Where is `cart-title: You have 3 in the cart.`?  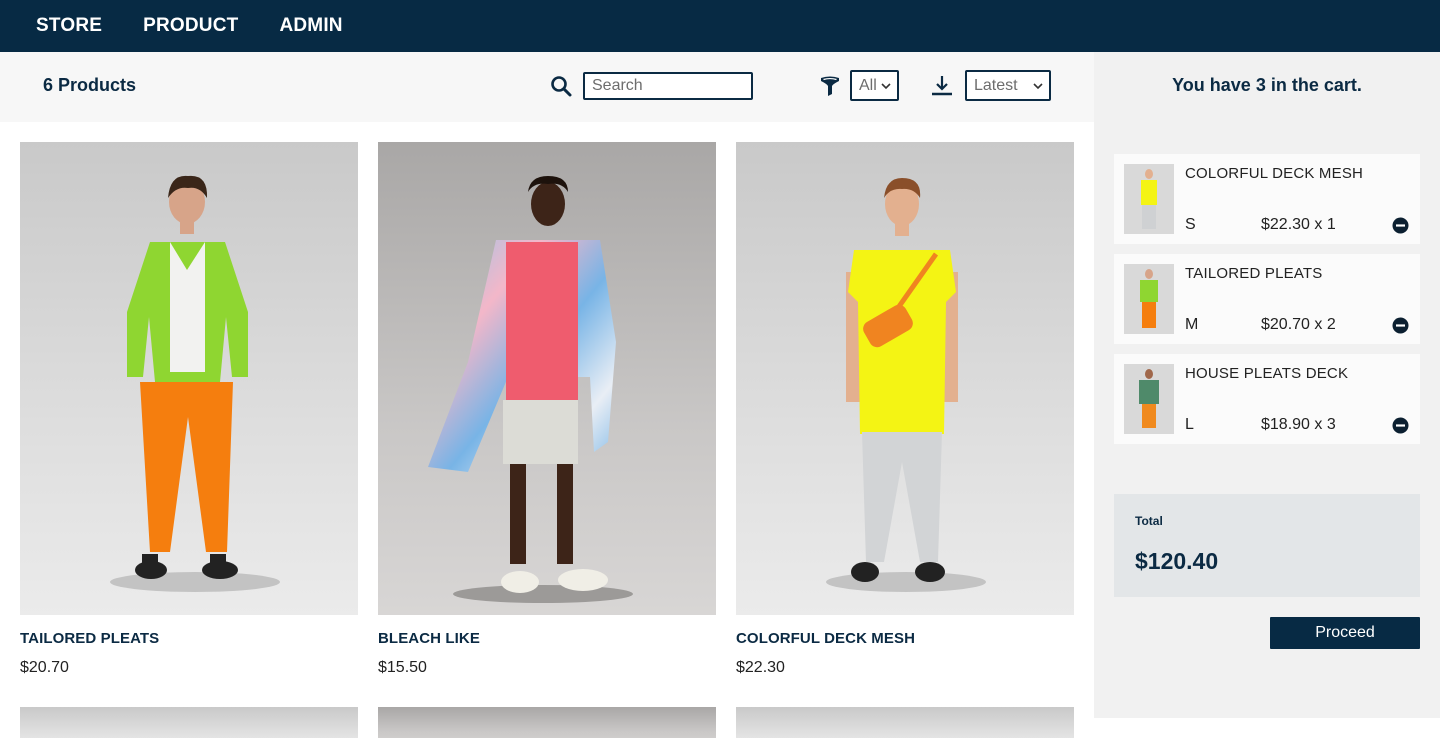 cart-title: You have 3 in the cart. is located at coordinates (1267, 85).